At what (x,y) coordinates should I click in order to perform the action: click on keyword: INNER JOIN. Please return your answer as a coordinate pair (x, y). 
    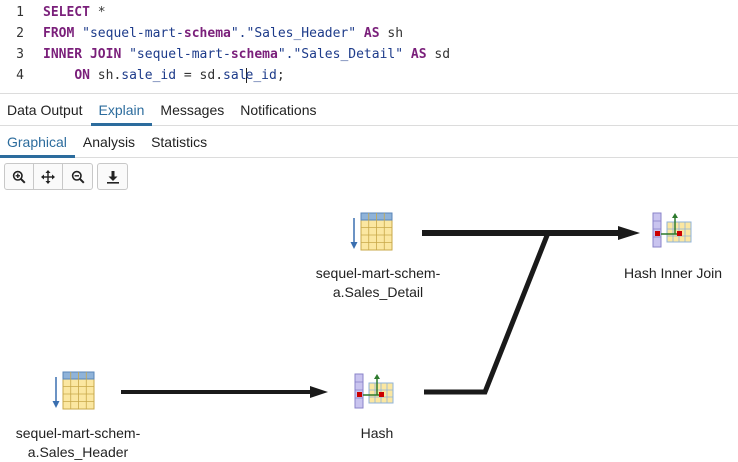
    Looking at the image, I should click on (82, 54).